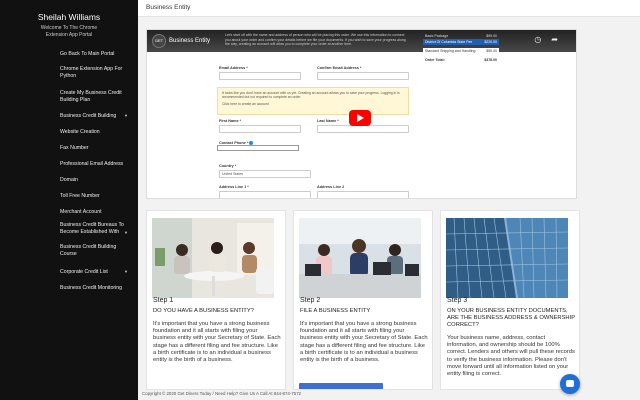 This screenshot has height=400, width=640. What do you see at coordinates (341, 386) in the screenshot?
I see `step-action-button` at bounding box center [341, 386].